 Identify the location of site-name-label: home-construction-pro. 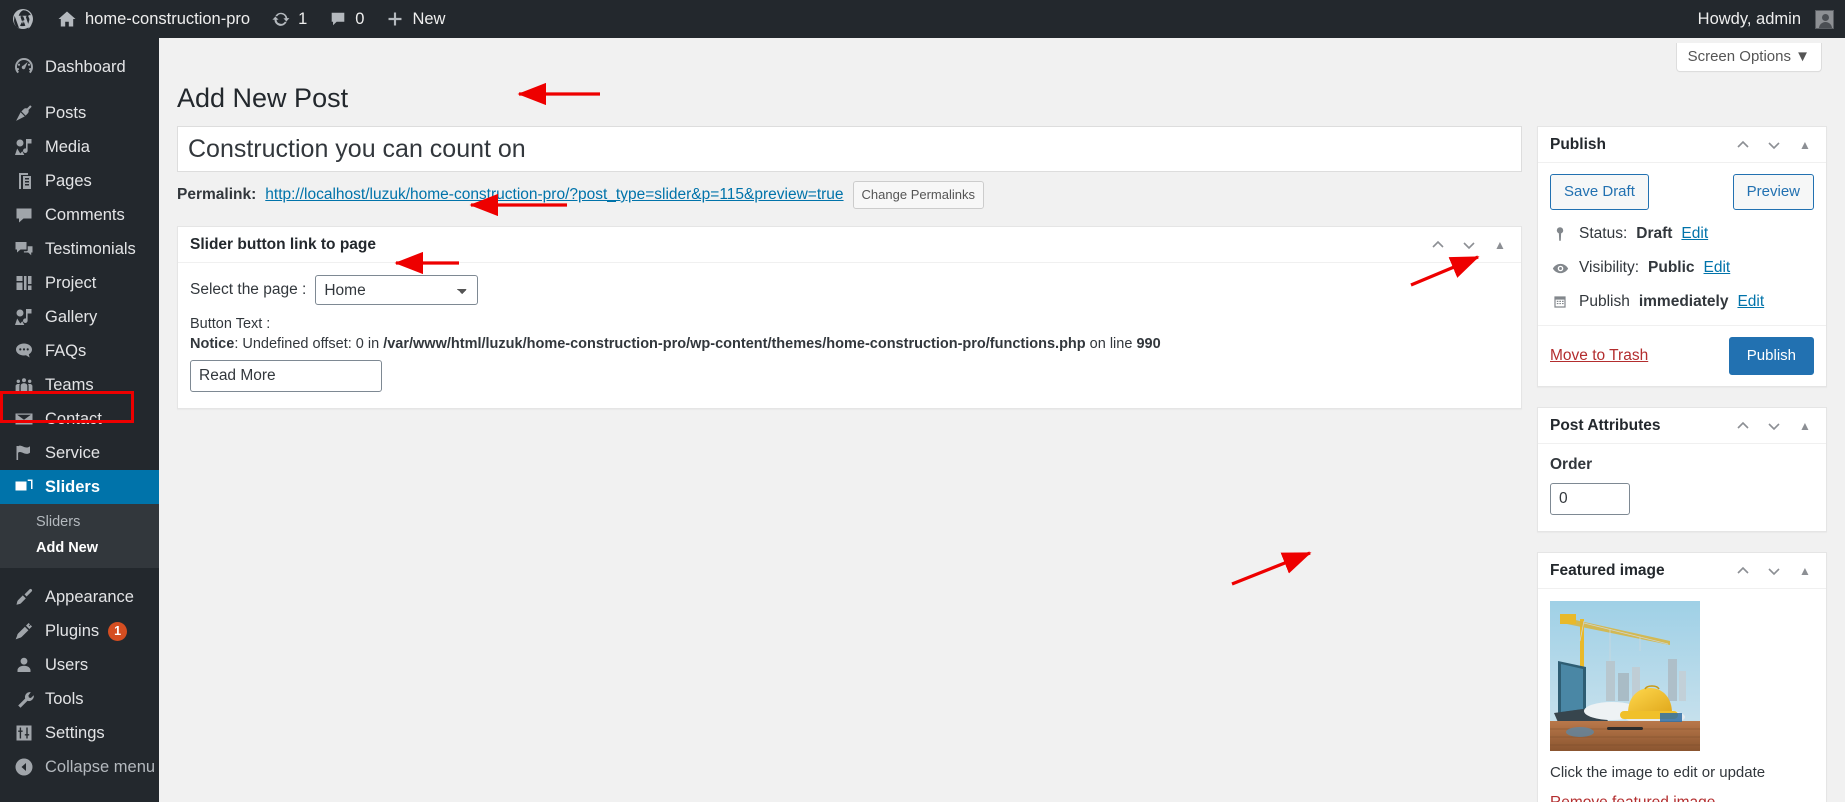
(168, 18).